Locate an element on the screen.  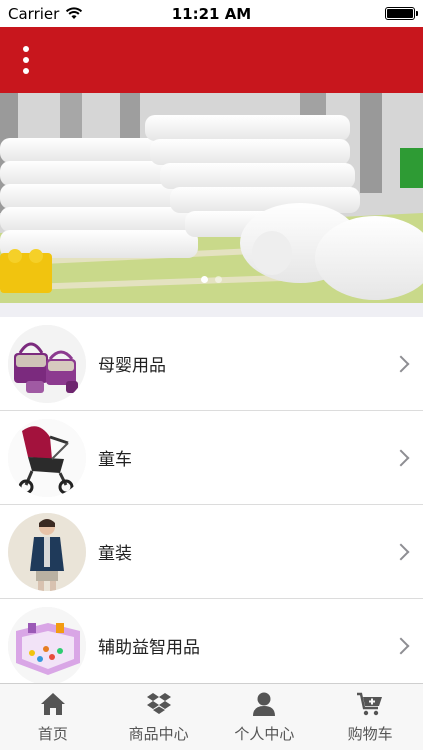
tab-label: 商品中心 is located at coordinates (158, 734).